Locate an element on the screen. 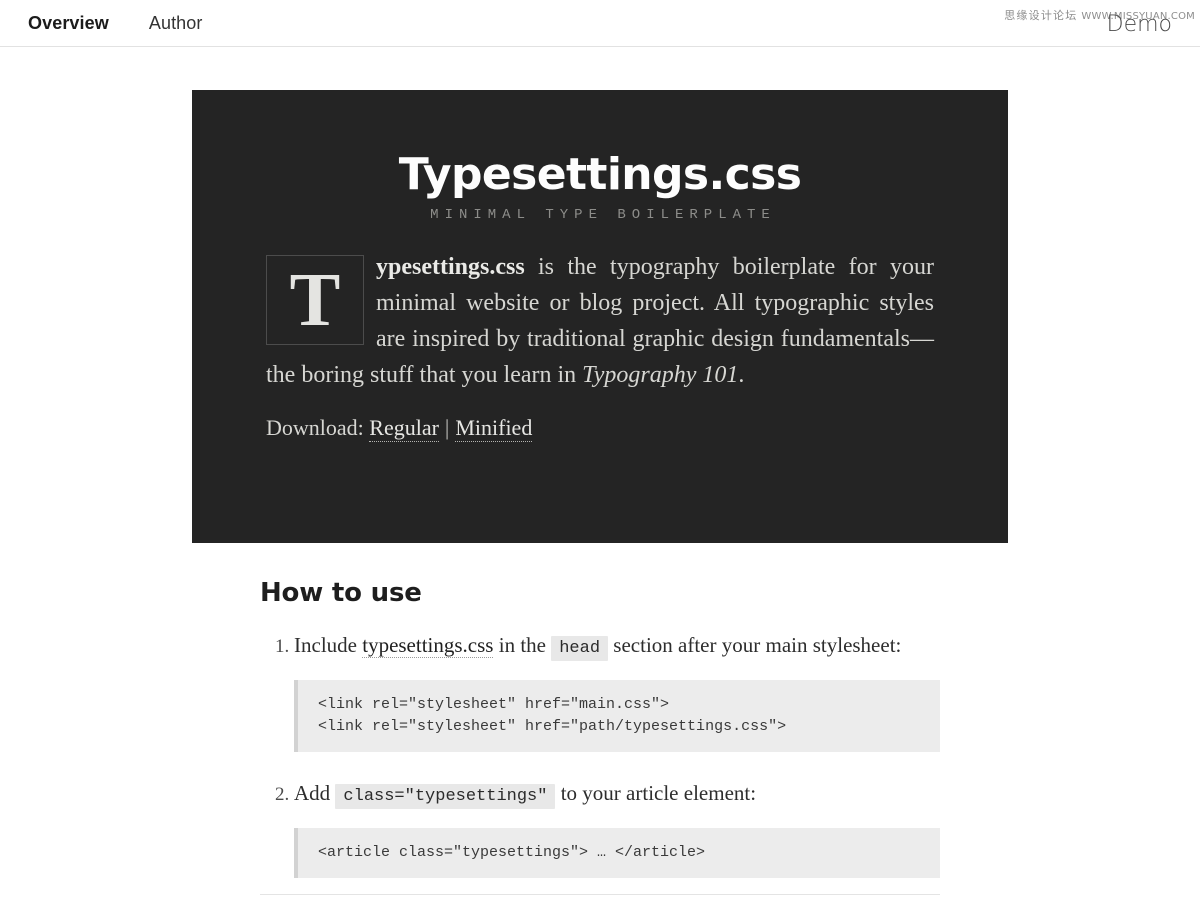  nav-item-author: Author is located at coordinates (176, 23).